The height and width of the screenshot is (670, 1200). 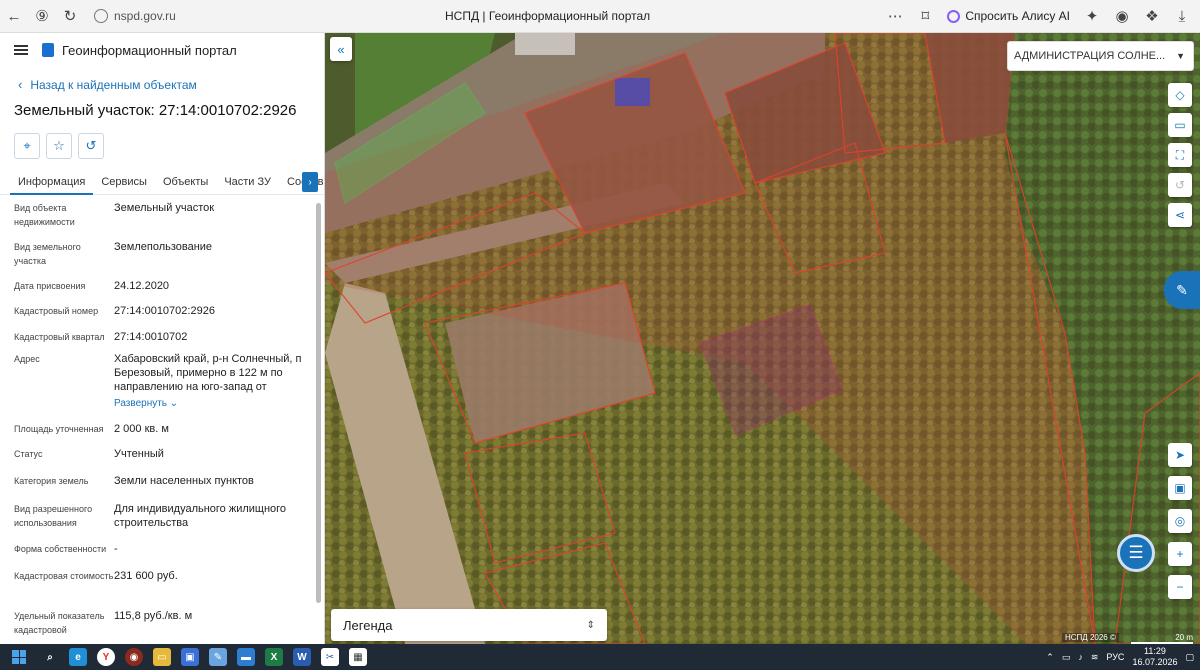 I want to click on windows-start-icon, so click(x=19, y=657).